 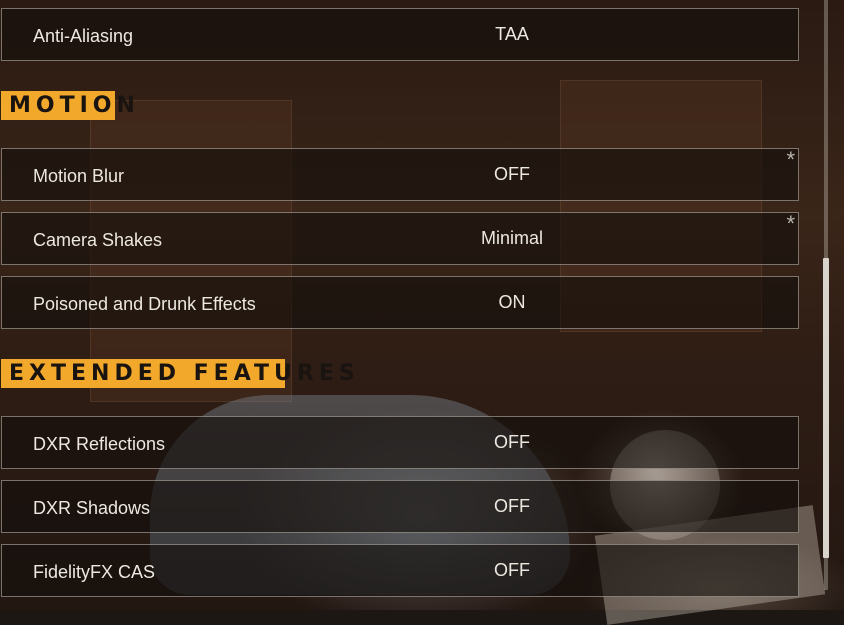 I want to click on section-title: EXTENDED FEATURES, so click(x=184, y=373).